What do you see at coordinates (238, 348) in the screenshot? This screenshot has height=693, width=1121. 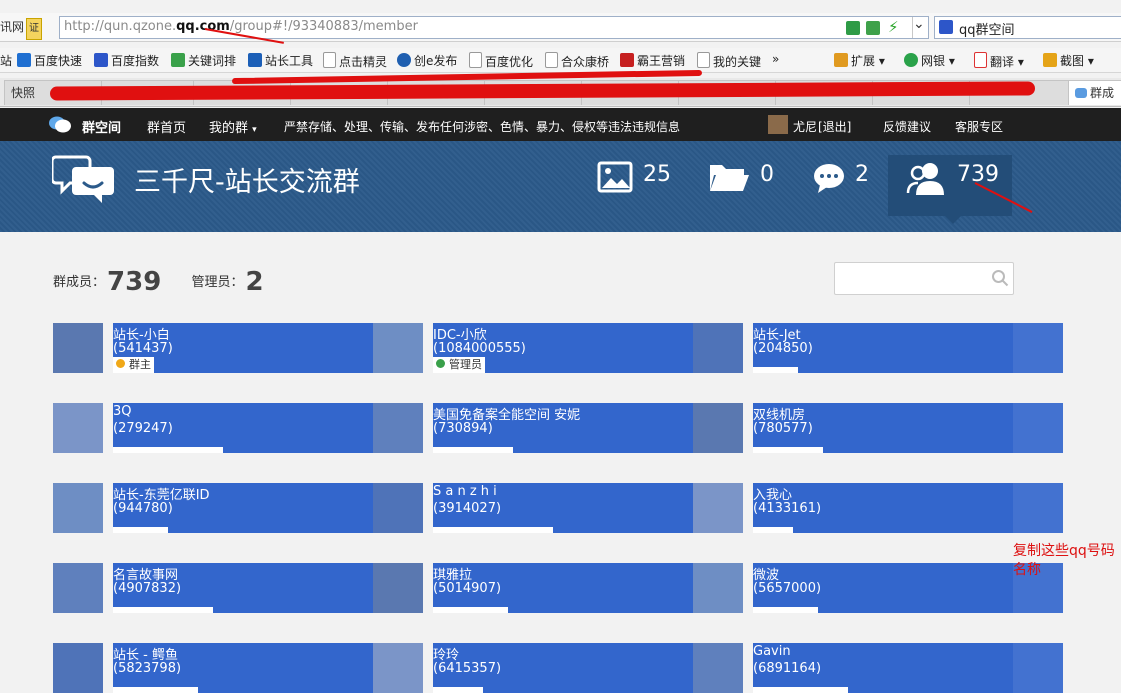 I see `member-card: 站长-小白 (541437) 群主` at bounding box center [238, 348].